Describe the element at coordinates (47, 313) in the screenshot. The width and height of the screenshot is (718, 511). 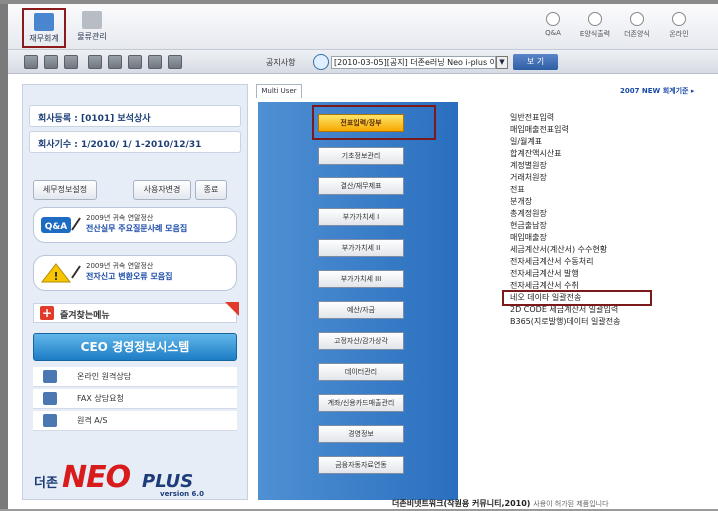
I see `plus-icon: +` at that location.